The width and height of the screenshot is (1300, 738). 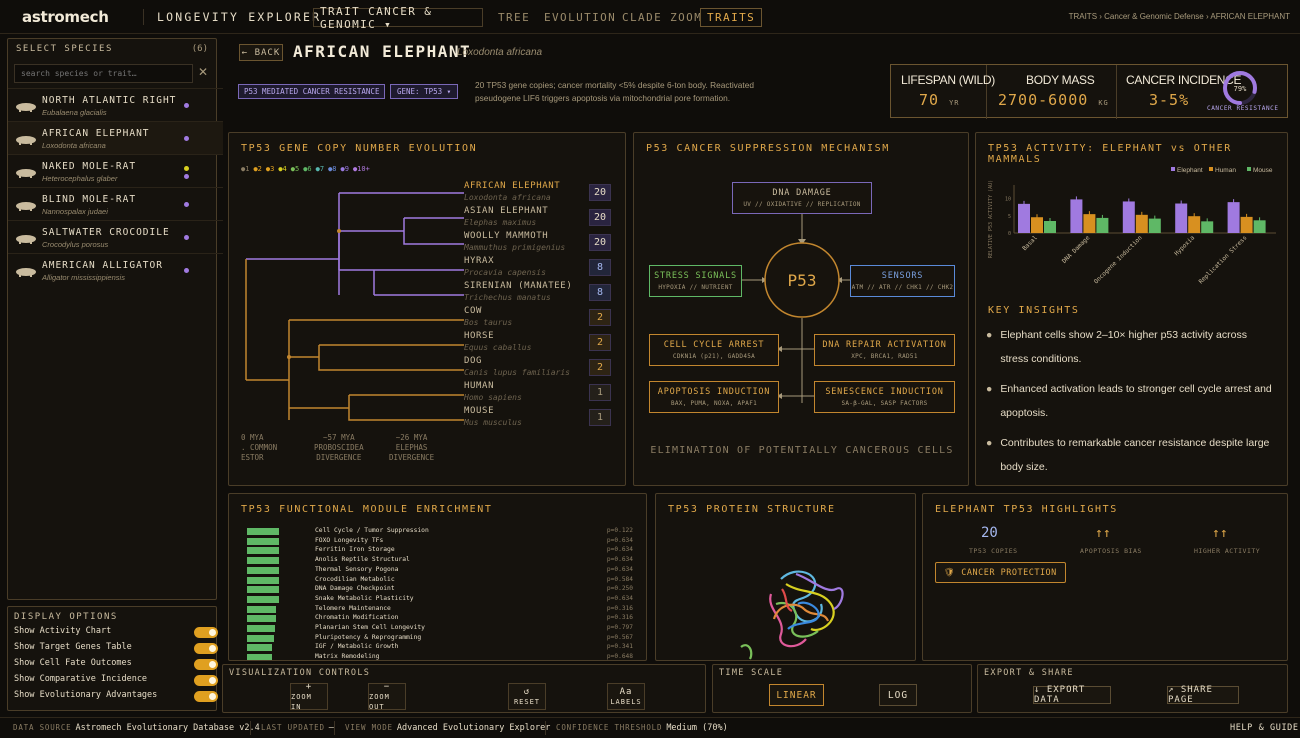 What do you see at coordinates (662, 17) in the screenshot?
I see `nav-clade-zoom: CLADE ZOOM` at bounding box center [662, 17].